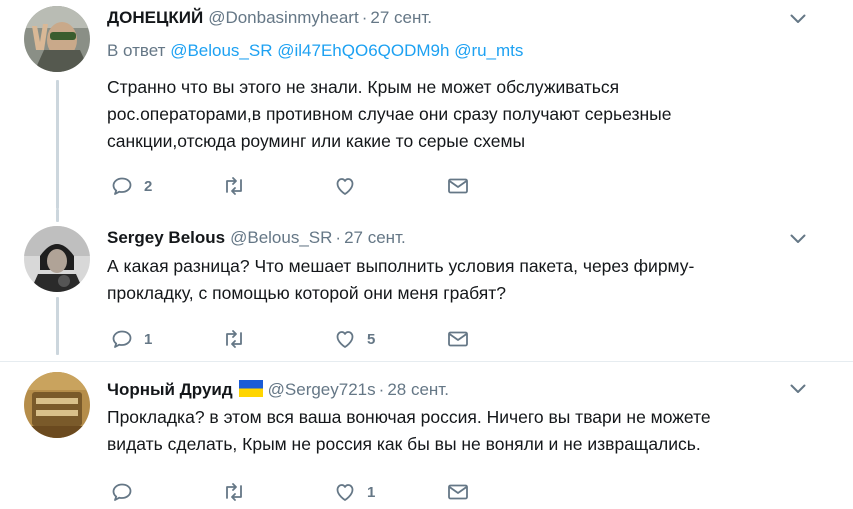 Image resolution: width=853 pixels, height=509 pixels. Describe the element at coordinates (221, 50) in the screenshot. I see `mention-link: @Belous_SR` at that location.